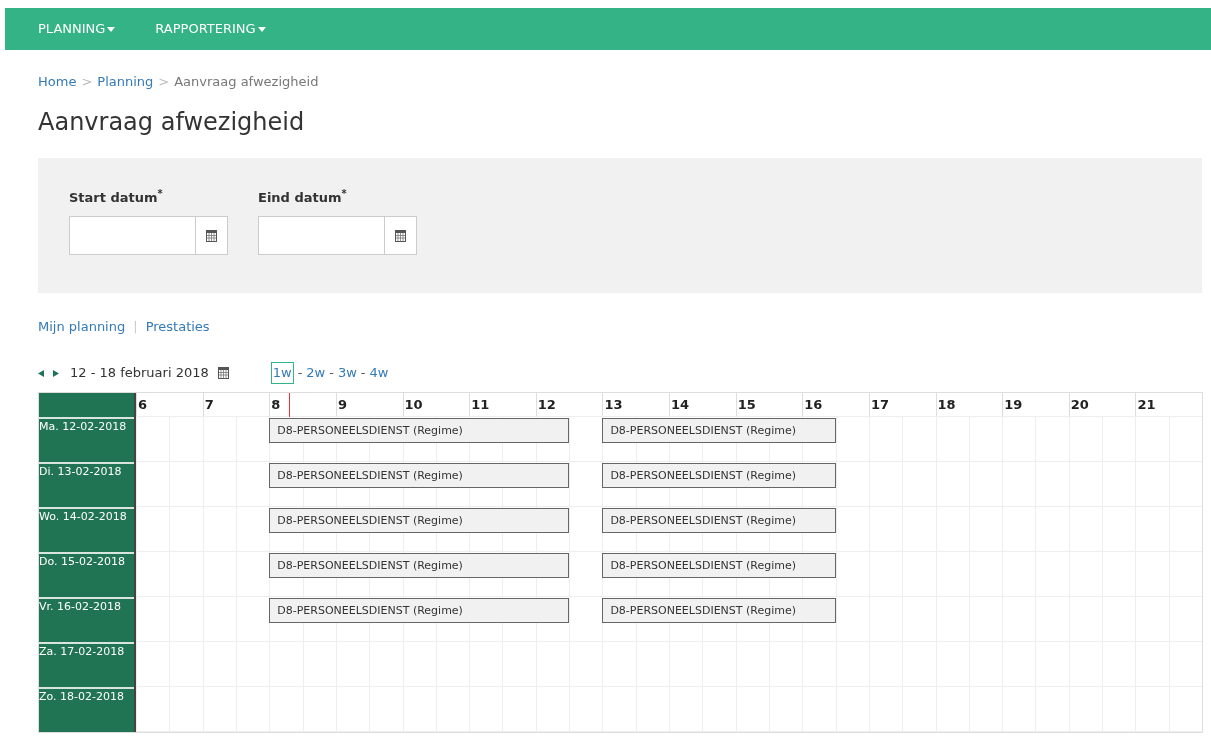 The height and width of the screenshot is (738, 1211). Describe the element at coordinates (769, 404) in the screenshot. I see `hour-label: 15` at that location.